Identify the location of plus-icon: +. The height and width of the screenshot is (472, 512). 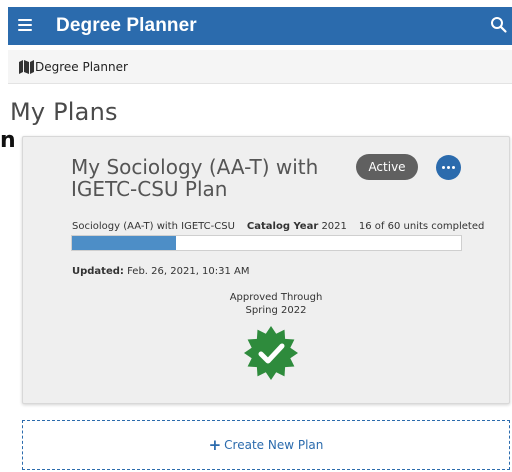
(215, 444).